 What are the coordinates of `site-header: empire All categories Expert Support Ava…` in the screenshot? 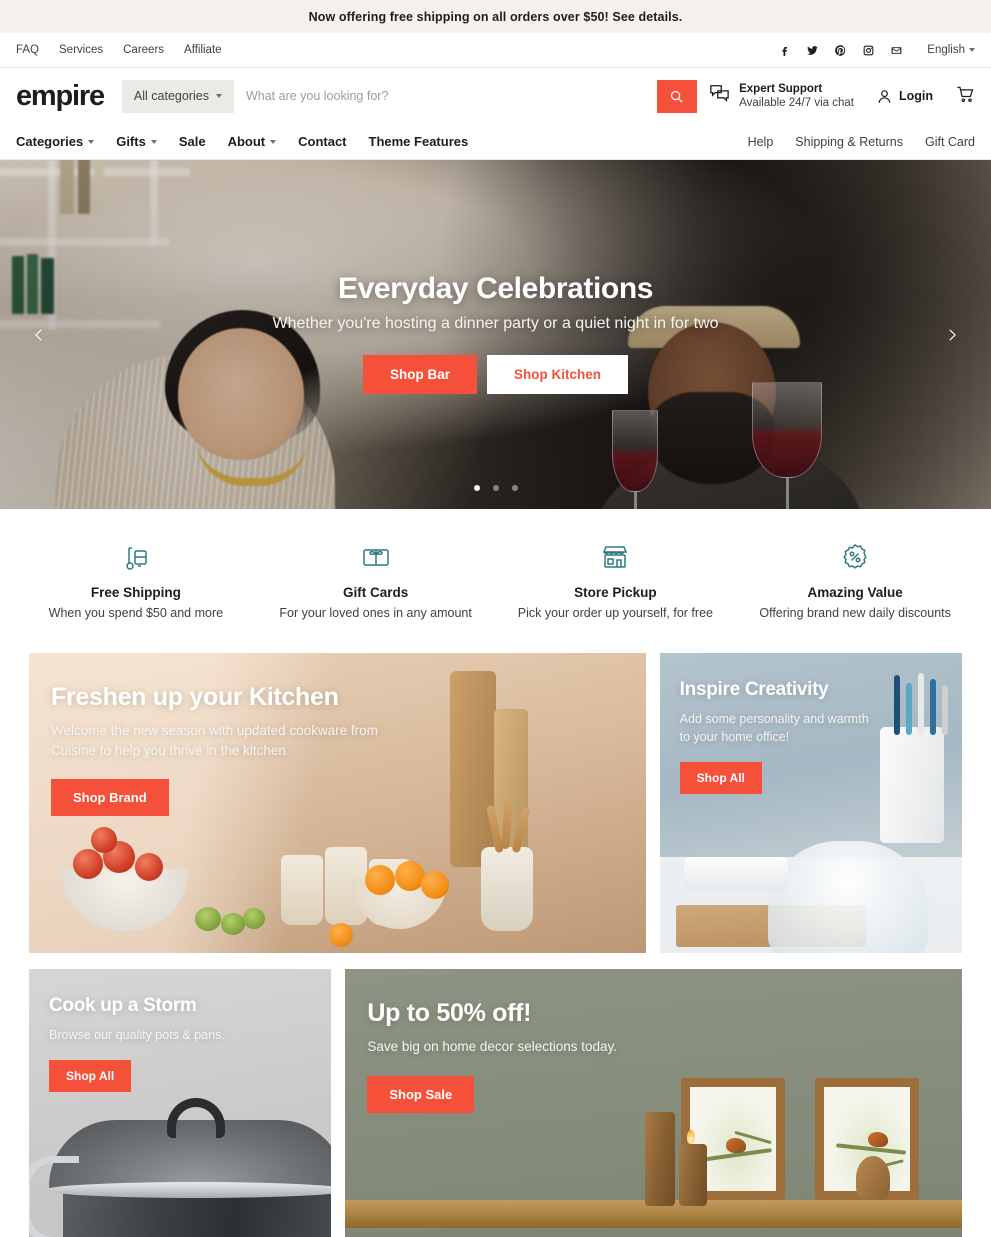 It's located at (495, 96).